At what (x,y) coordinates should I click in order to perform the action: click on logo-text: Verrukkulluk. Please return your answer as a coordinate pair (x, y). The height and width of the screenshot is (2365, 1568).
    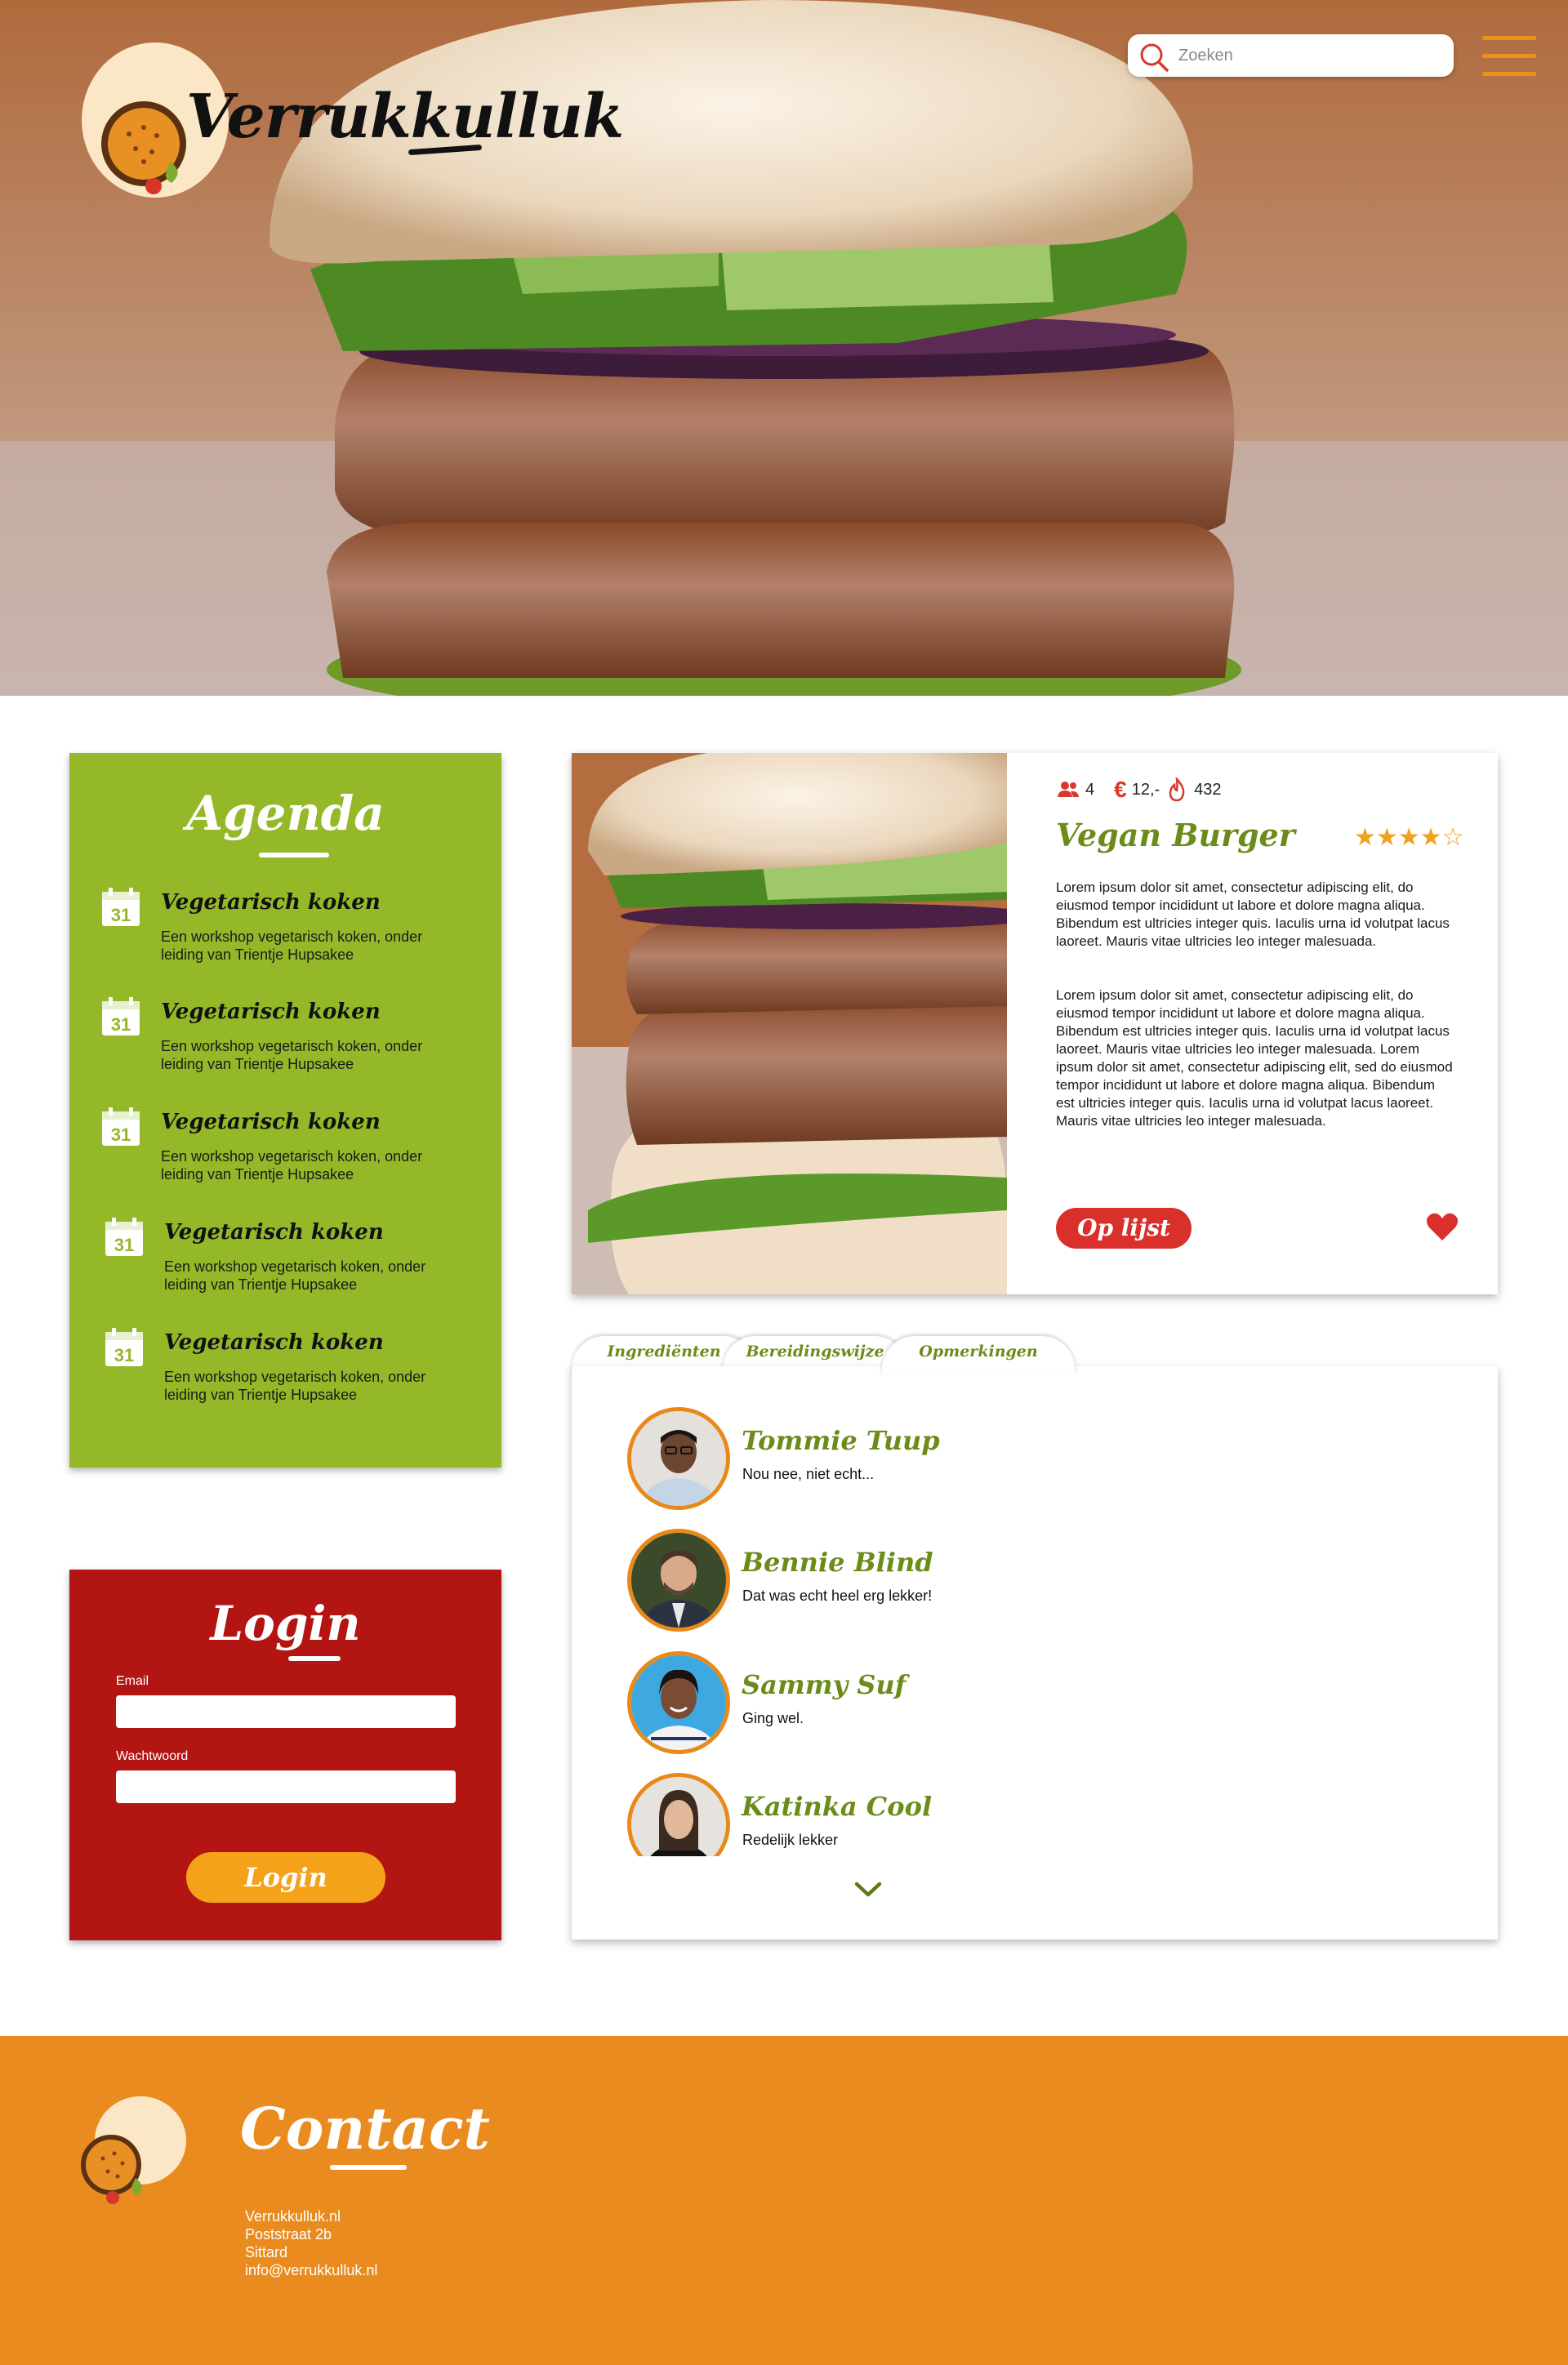
    Looking at the image, I should click on (405, 117).